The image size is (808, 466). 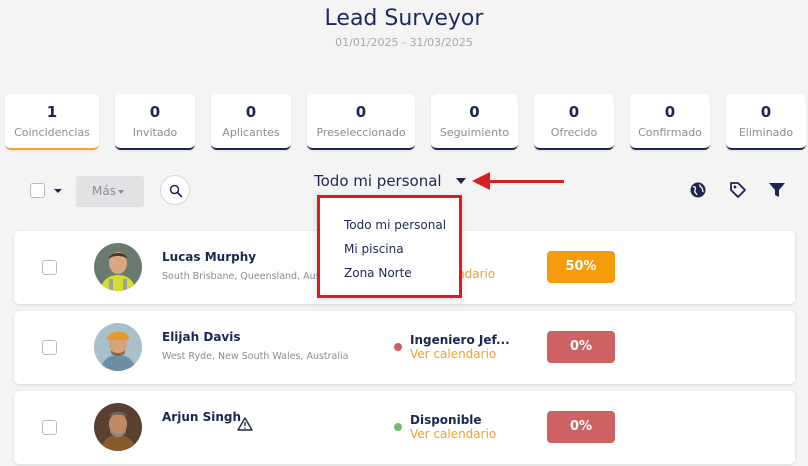 What do you see at coordinates (155, 122) in the screenshot?
I see `stat-card-invitado: 0 Invitado` at bounding box center [155, 122].